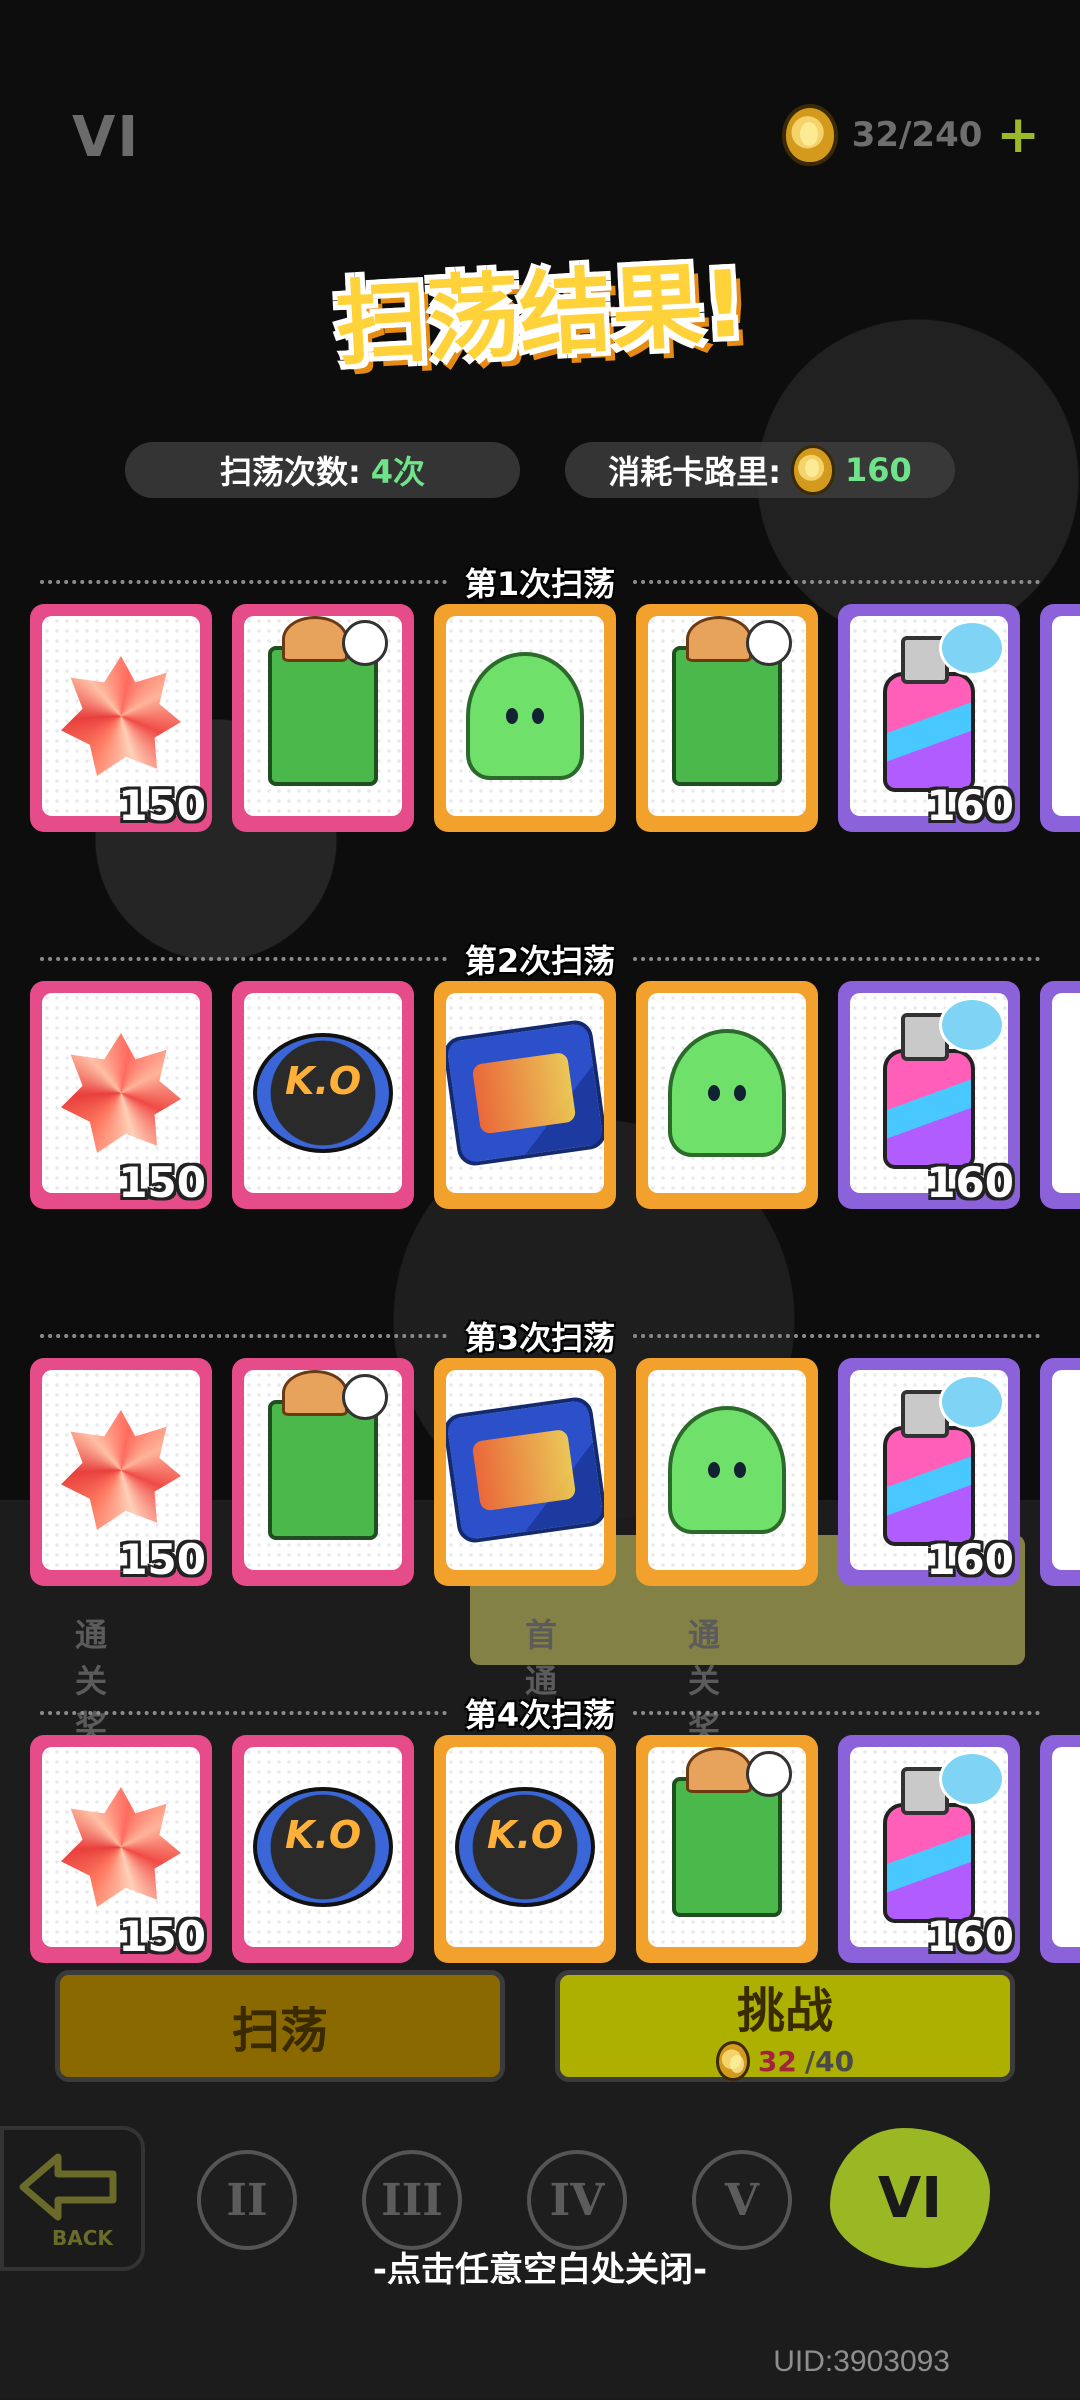 Image resolution: width=1080 pixels, height=2400 pixels. What do you see at coordinates (917, 135) in the screenshot?
I see `energy-value: 32/240` at bounding box center [917, 135].